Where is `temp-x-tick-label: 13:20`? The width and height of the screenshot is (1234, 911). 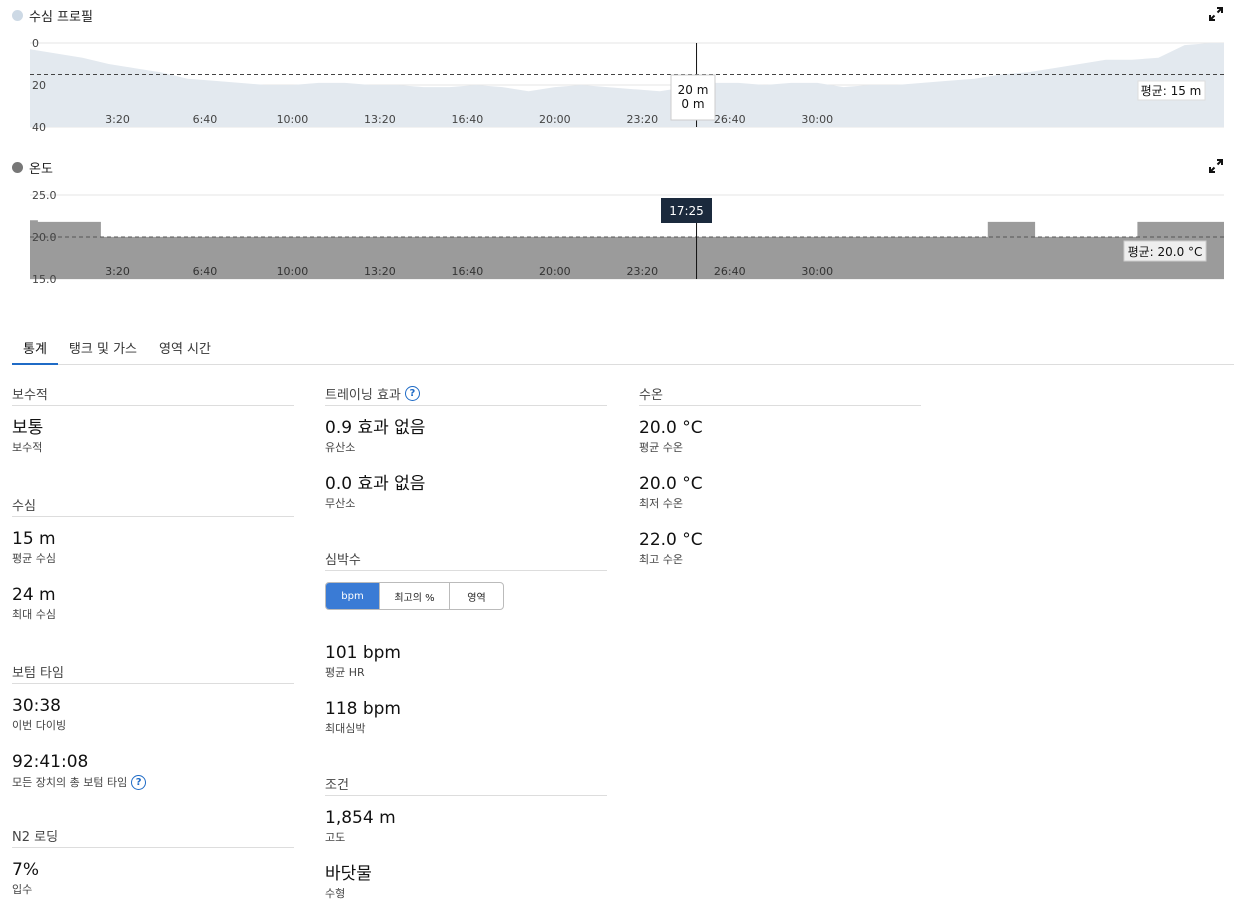 temp-x-tick-label: 13:20 is located at coordinates (380, 271).